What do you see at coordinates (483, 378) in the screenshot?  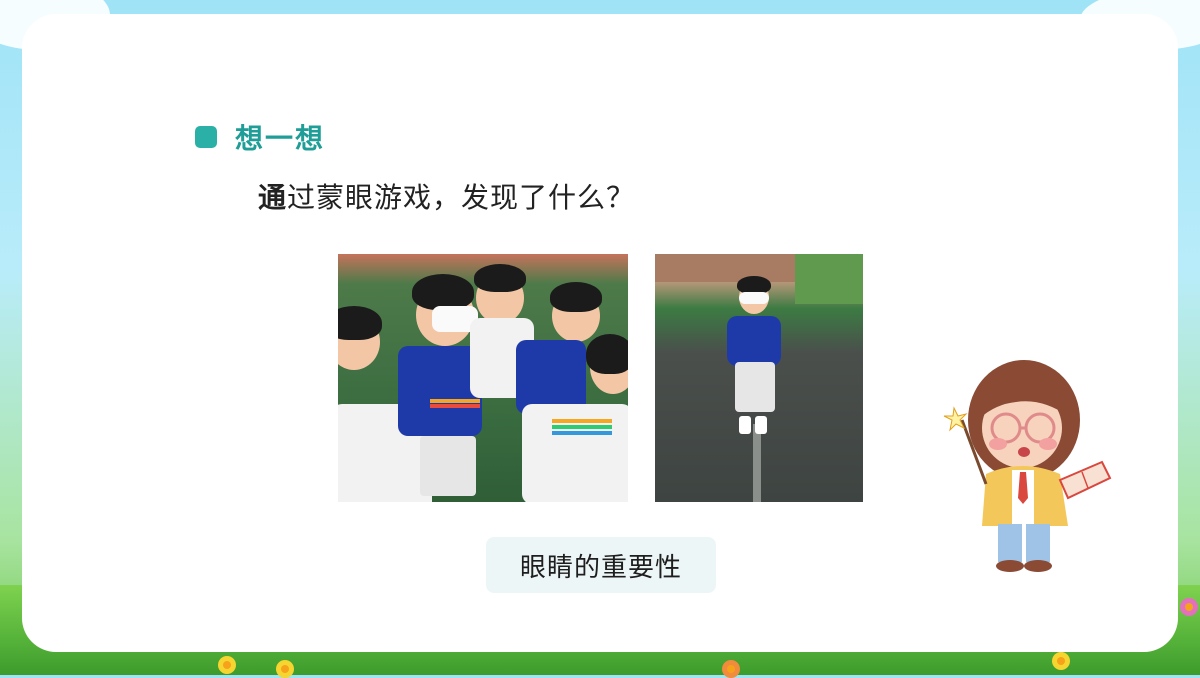 I see `photo-children-group` at bounding box center [483, 378].